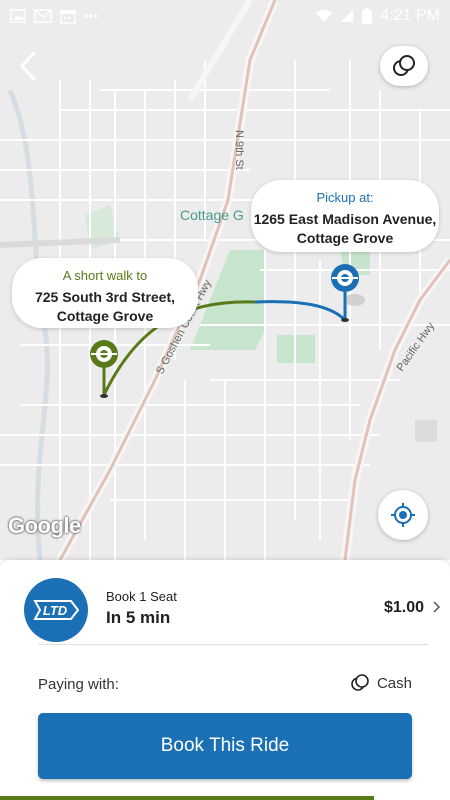 Image resolution: width=450 pixels, height=800 pixels. What do you see at coordinates (78, 684) in the screenshot?
I see `paying-with-label: Paying with:` at bounding box center [78, 684].